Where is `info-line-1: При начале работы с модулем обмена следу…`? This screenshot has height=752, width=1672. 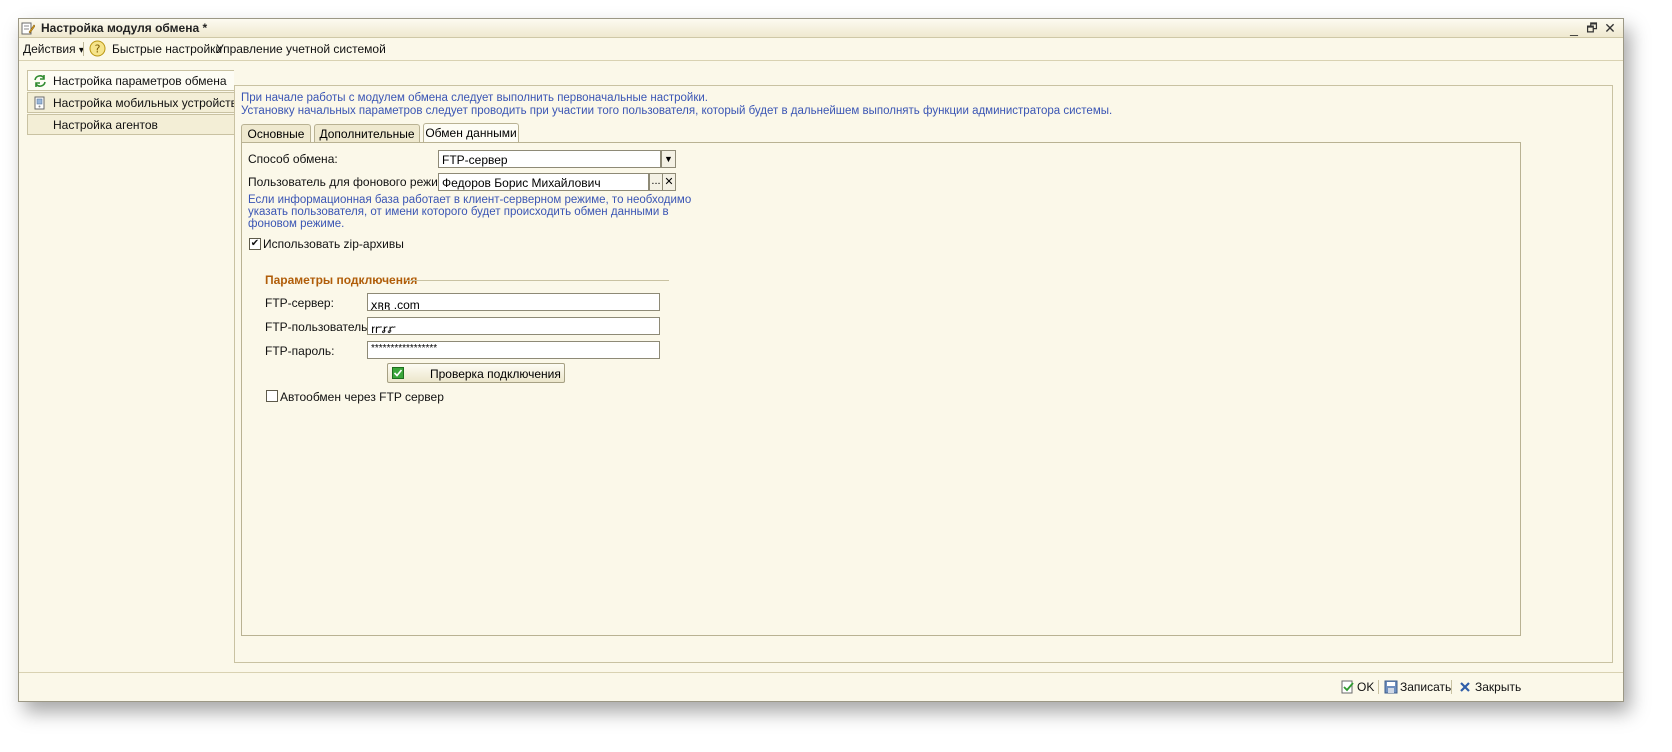
info-line-1: При начале работы с модулем обмена следу… is located at coordinates (475, 98).